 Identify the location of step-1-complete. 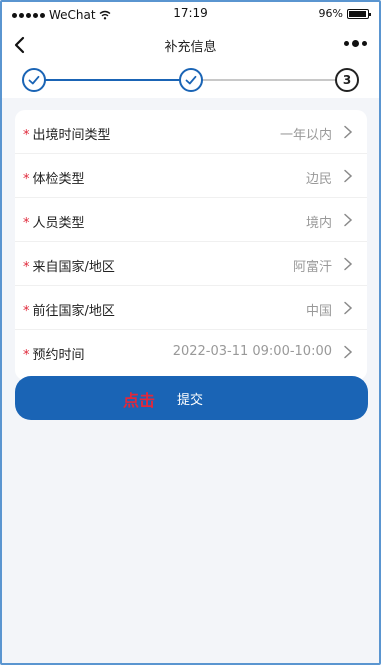
(34, 80).